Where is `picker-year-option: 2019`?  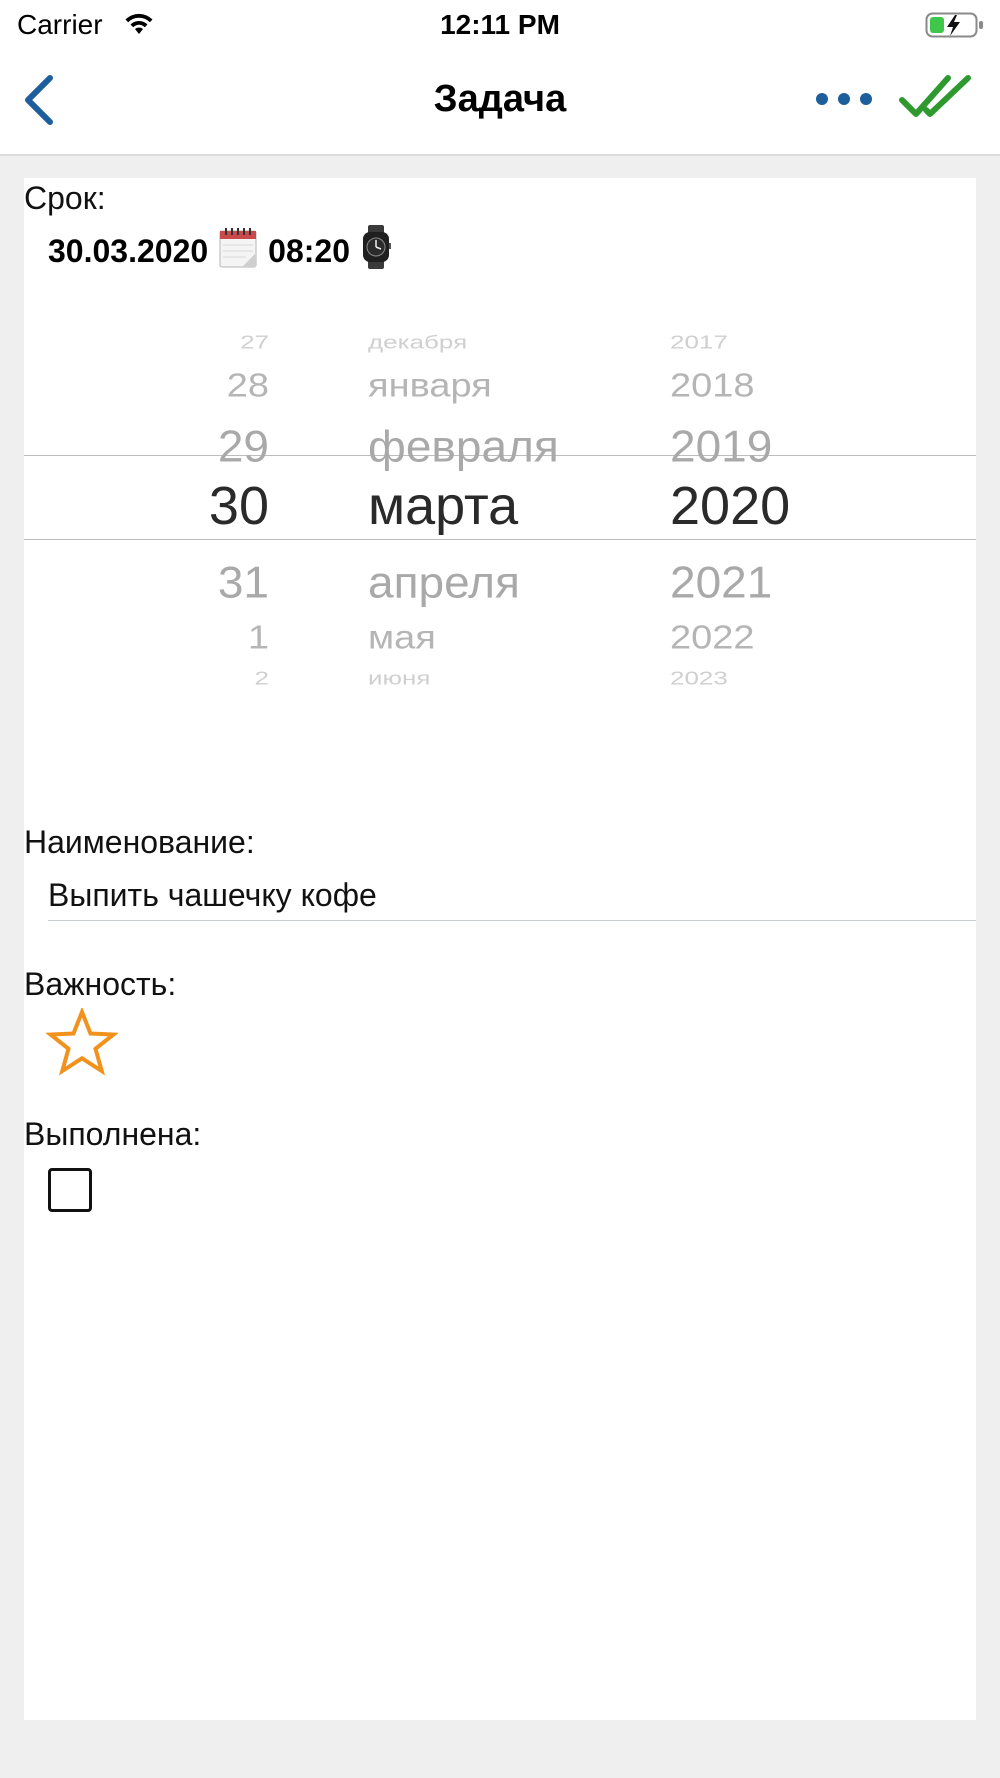
picker-year-option: 2019 is located at coordinates (721, 446).